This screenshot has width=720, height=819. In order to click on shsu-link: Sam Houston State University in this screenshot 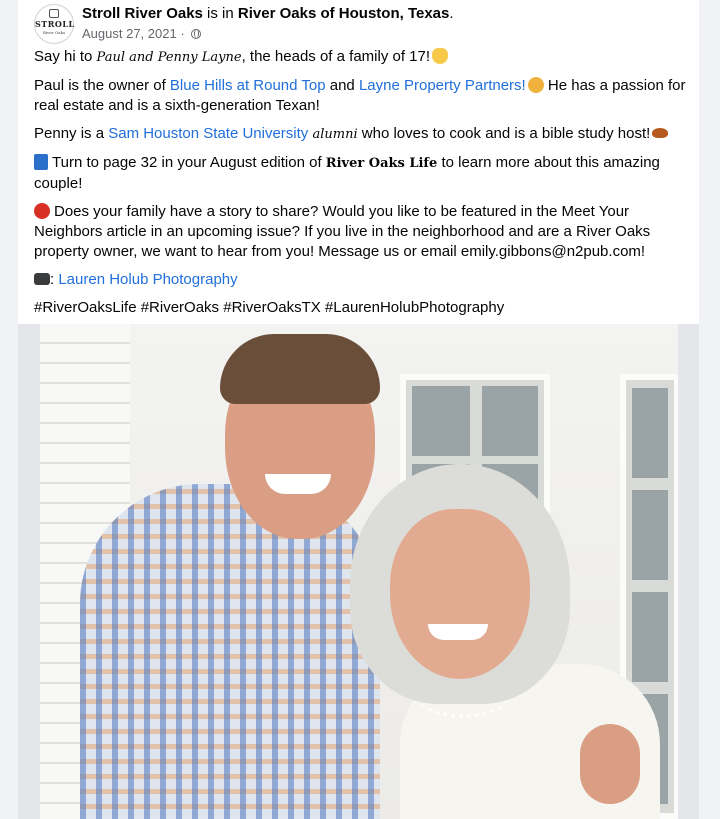, I will do `click(208, 133)`.